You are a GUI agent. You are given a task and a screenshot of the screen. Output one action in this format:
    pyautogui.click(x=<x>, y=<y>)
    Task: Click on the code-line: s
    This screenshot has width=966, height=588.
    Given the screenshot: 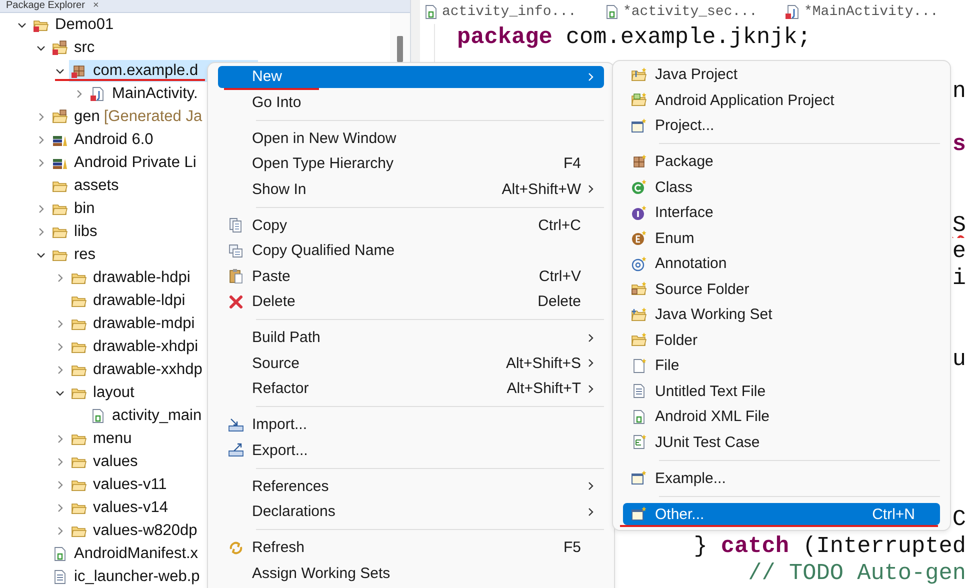 What is the action you would take?
    pyautogui.click(x=959, y=144)
    